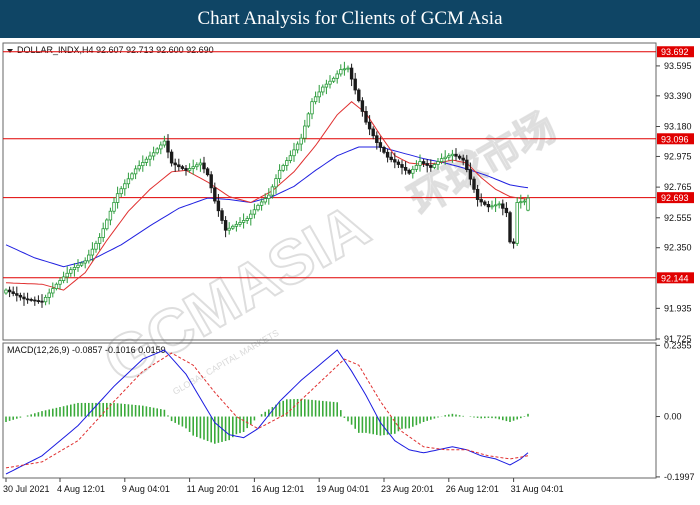 The width and height of the screenshot is (700, 505). Describe the element at coordinates (86, 350) in the screenshot. I see `macd-header: MACD(12,26,9) -0.0857 -0.1016 0.0159` at that location.